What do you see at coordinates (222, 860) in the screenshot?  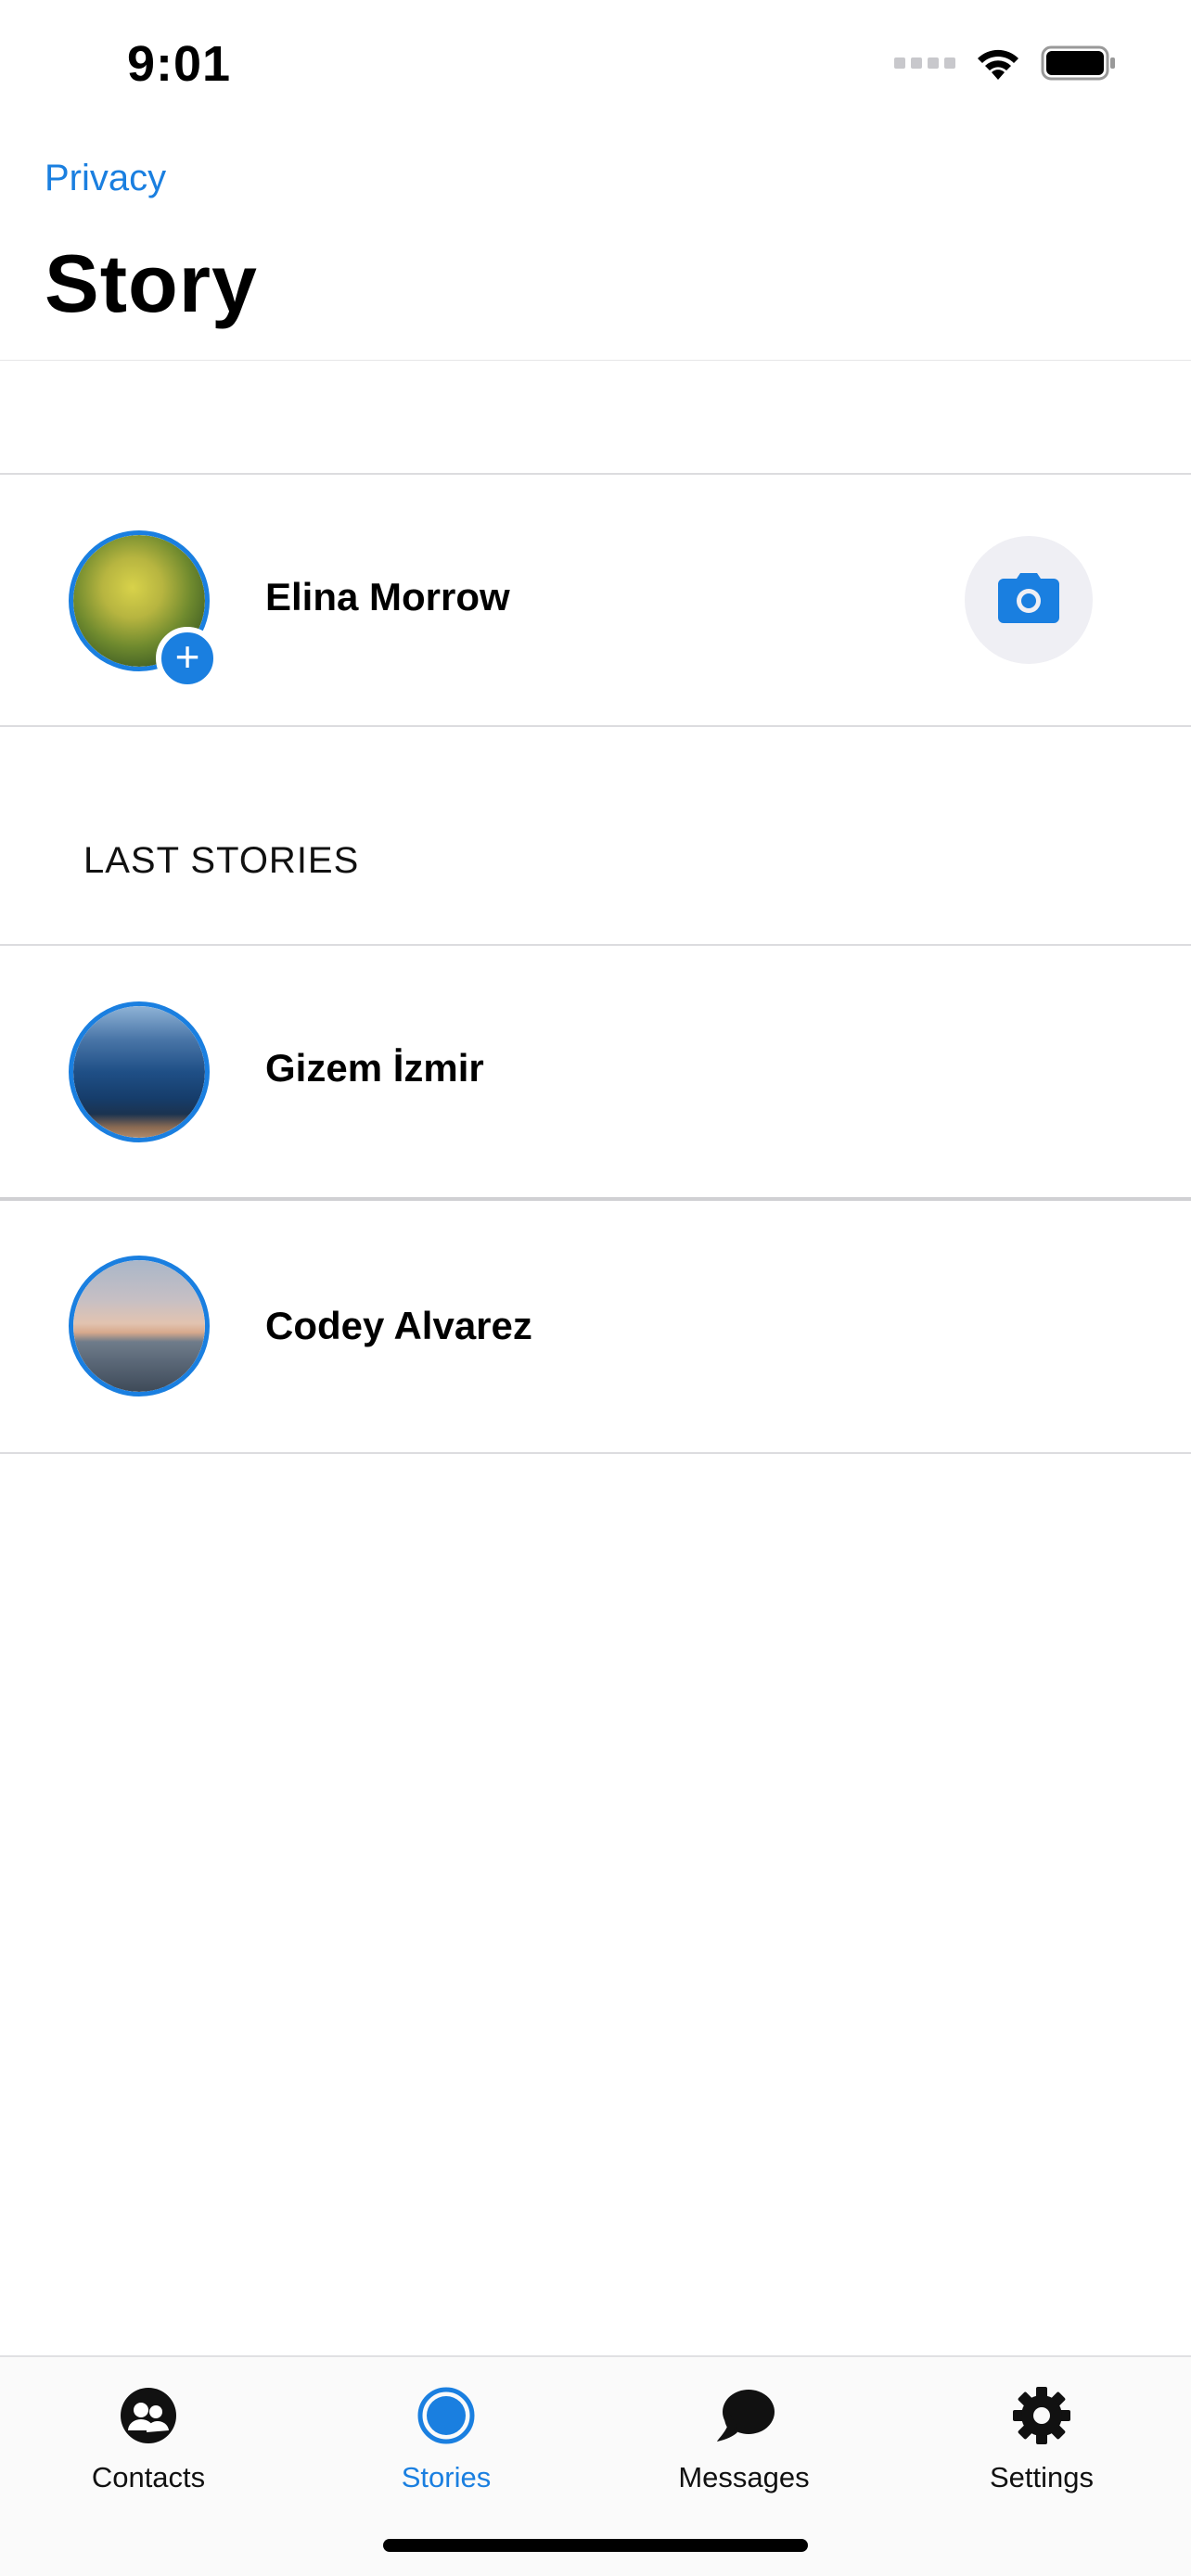 I see `last-stories-header: LAST STORIES` at bounding box center [222, 860].